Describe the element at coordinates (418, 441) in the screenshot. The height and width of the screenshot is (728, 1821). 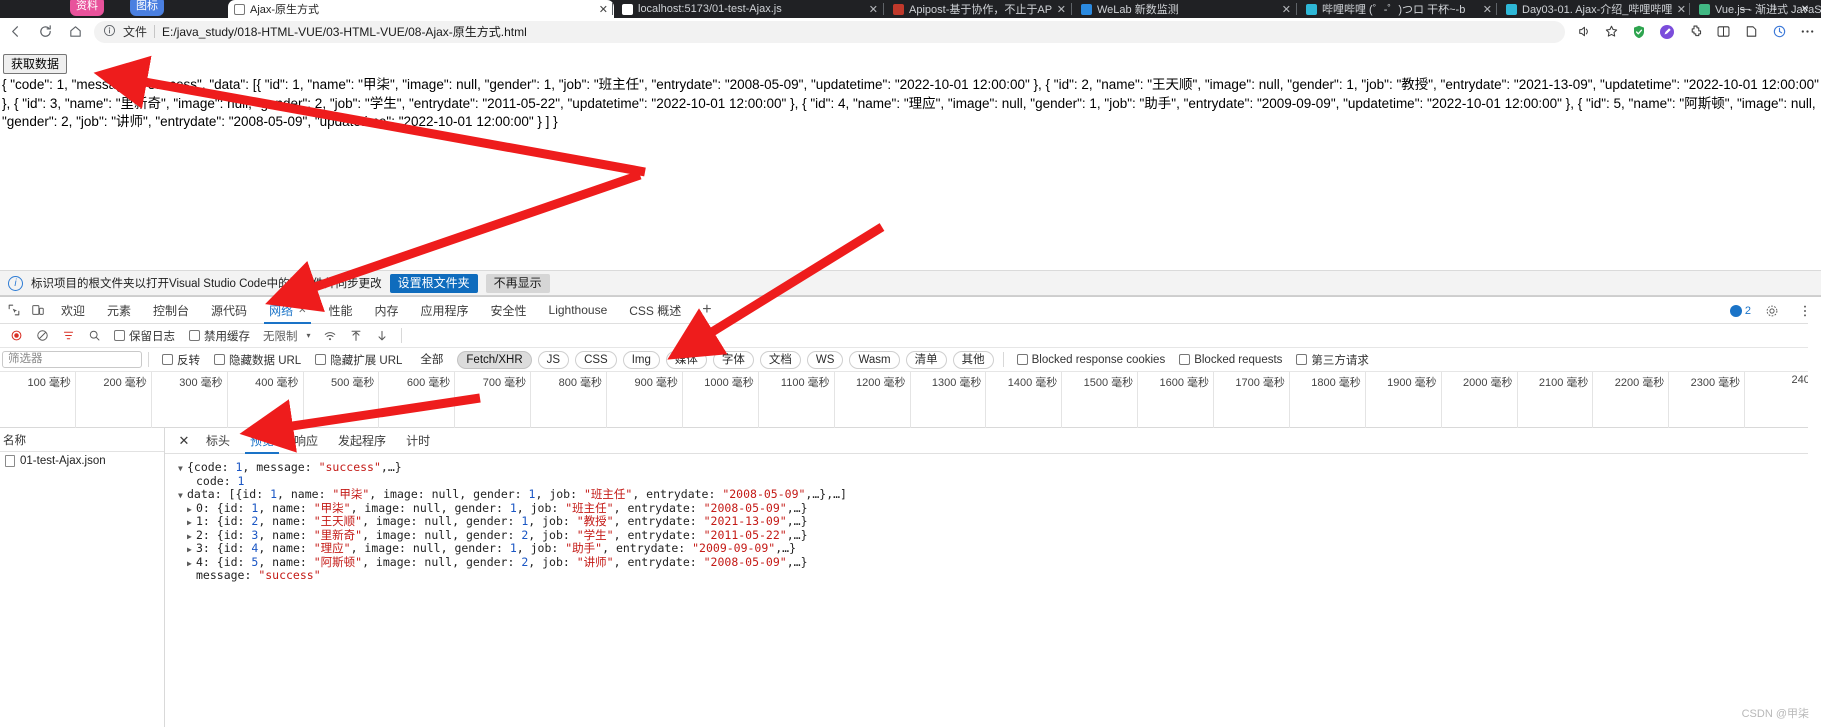
I see `detail-tab-计时: 计时` at that location.